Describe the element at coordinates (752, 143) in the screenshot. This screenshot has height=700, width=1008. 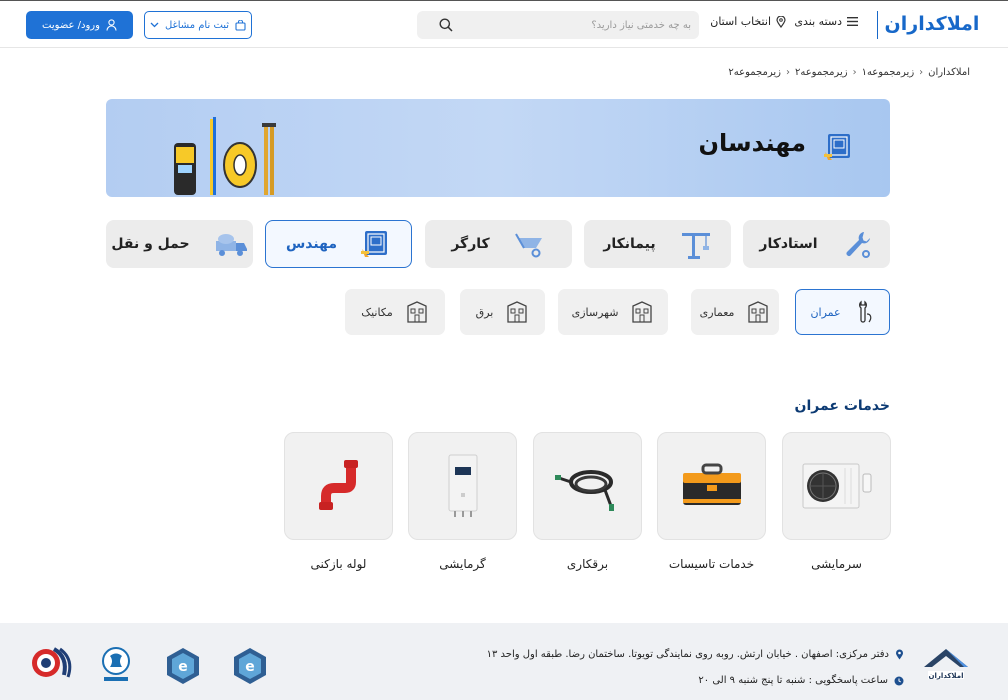
I see `banner-title: مهندسان` at that location.